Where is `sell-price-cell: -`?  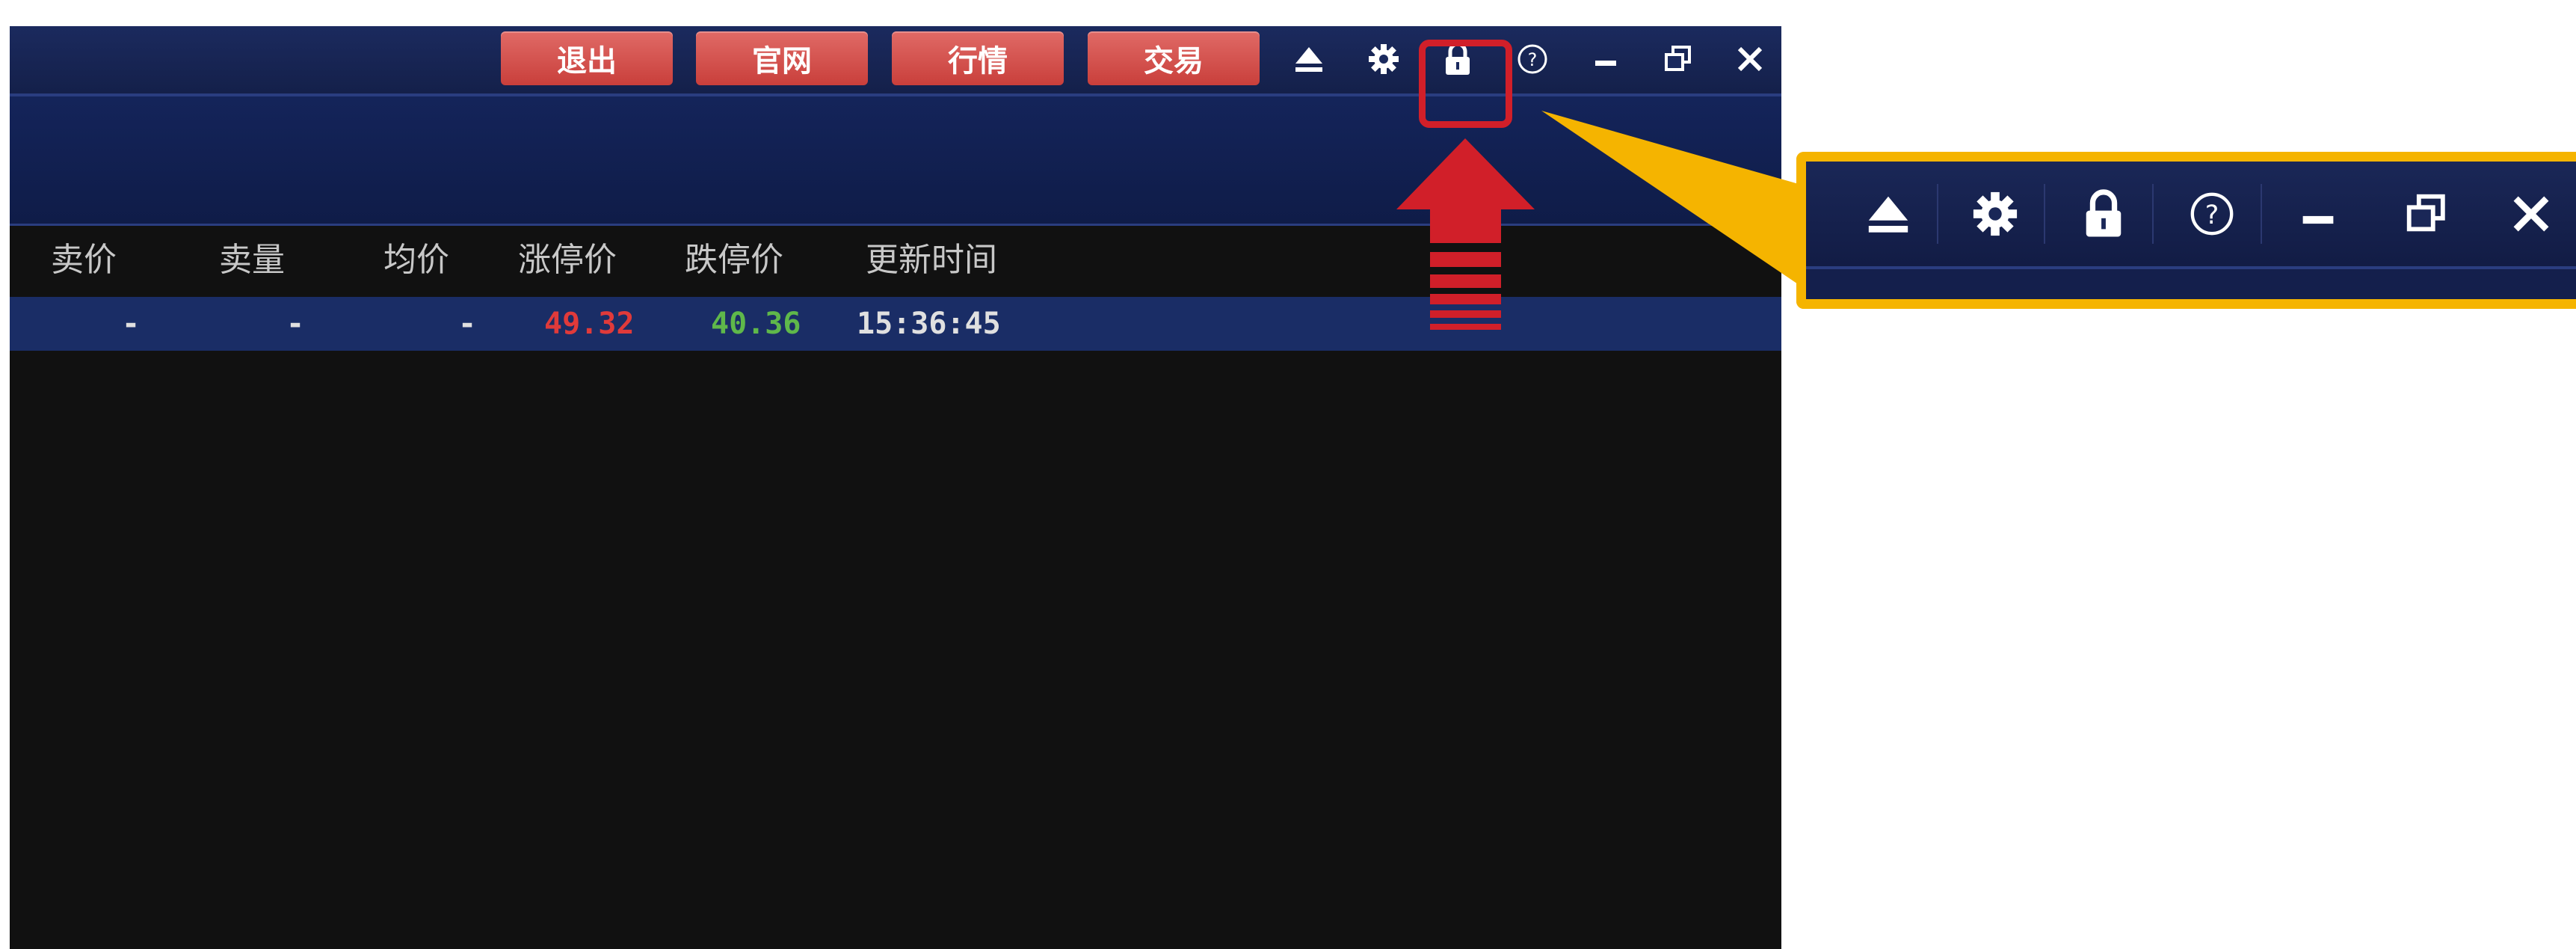
sell-price-cell: - is located at coordinates (131, 324).